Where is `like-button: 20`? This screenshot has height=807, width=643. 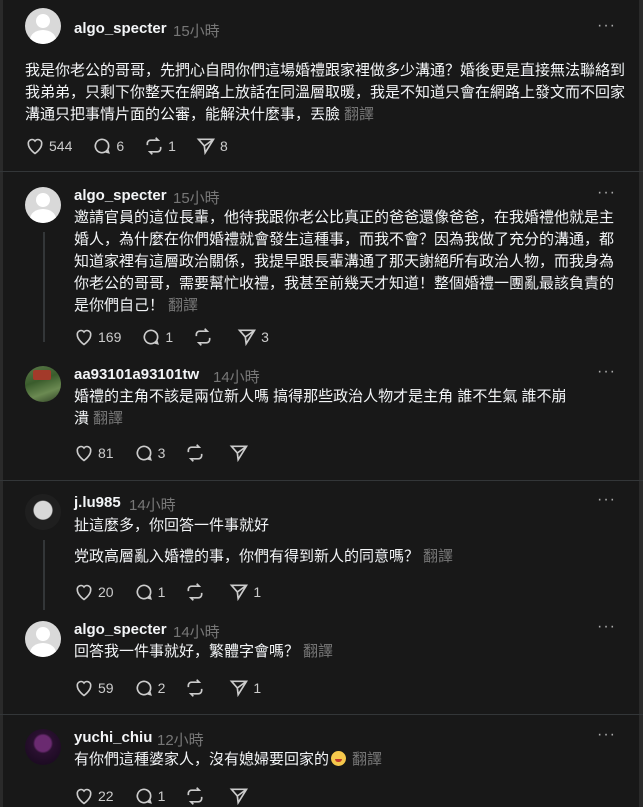
like-button: 20 is located at coordinates (94, 592).